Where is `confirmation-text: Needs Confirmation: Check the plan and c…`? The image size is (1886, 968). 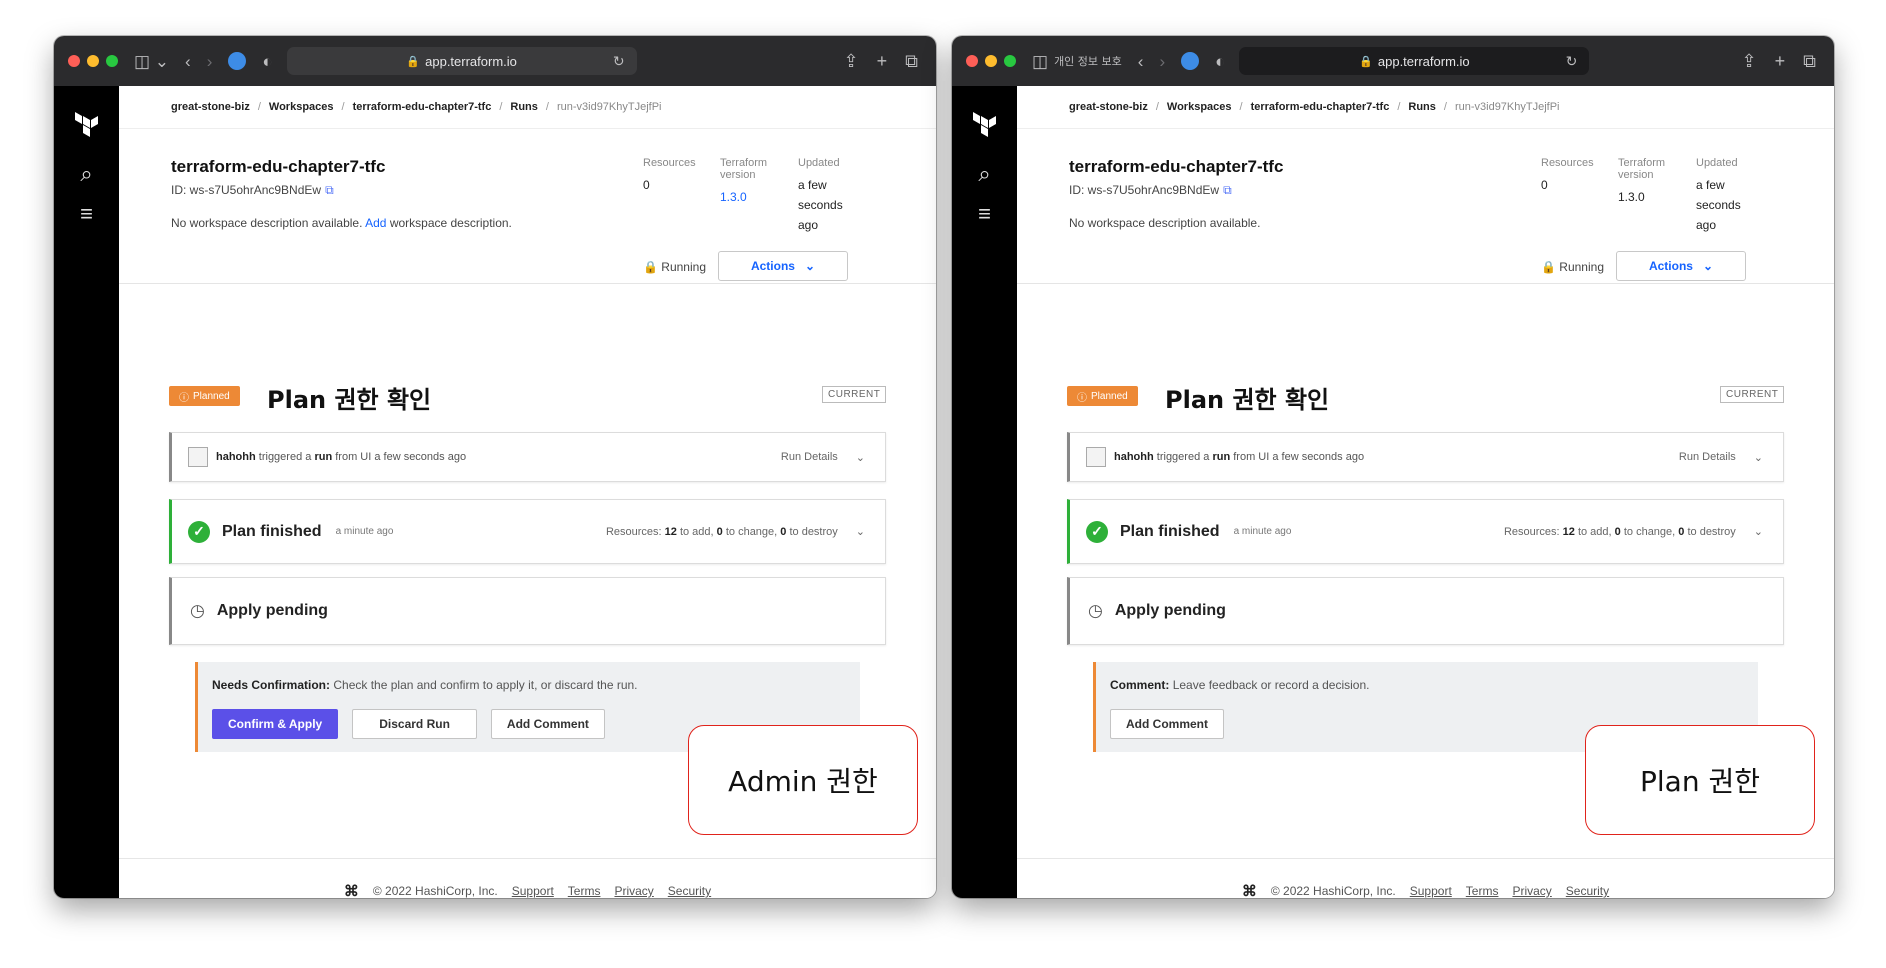 confirmation-text: Needs Confirmation: Check the plan and c… is located at coordinates (425, 685).